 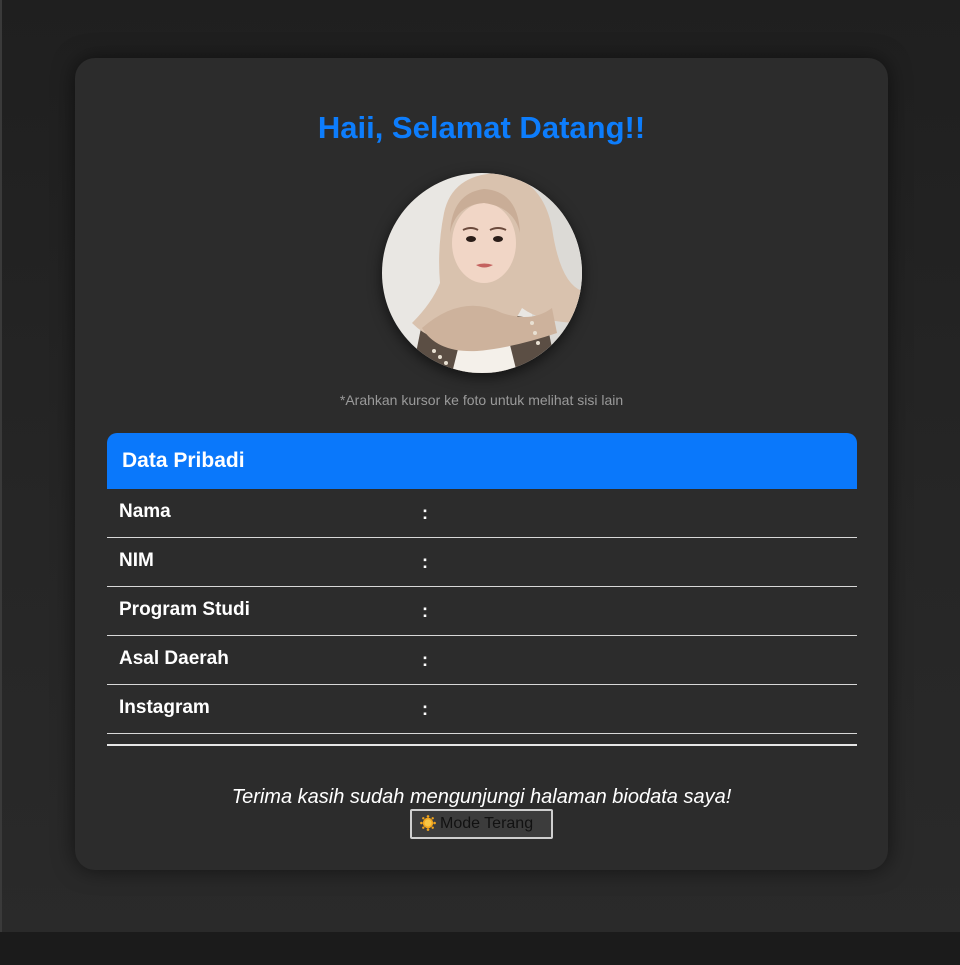 What do you see at coordinates (482, 660) in the screenshot?
I see `table-row-asal-daerah: Asal Daerah :` at bounding box center [482, 660].